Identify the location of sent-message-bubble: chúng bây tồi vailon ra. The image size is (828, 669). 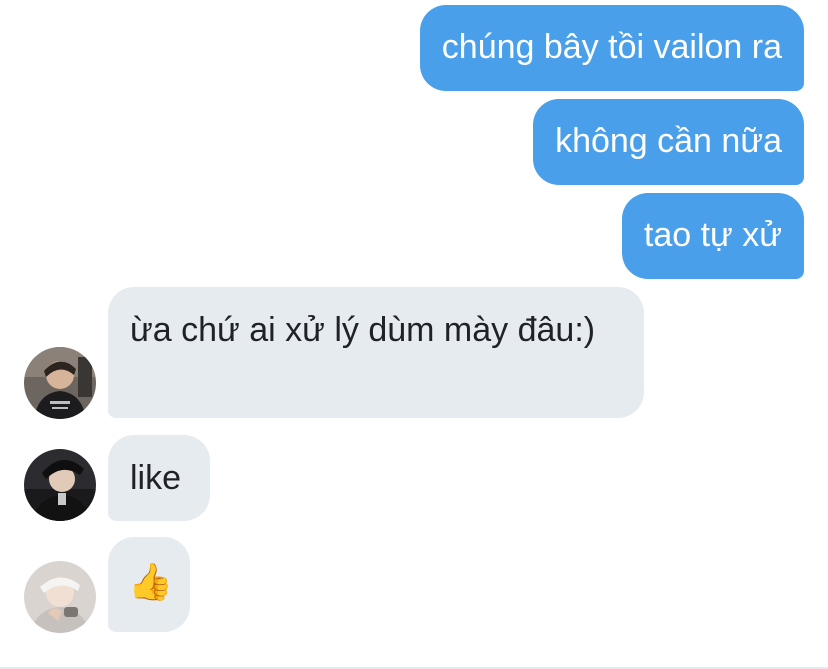
(611, 48).